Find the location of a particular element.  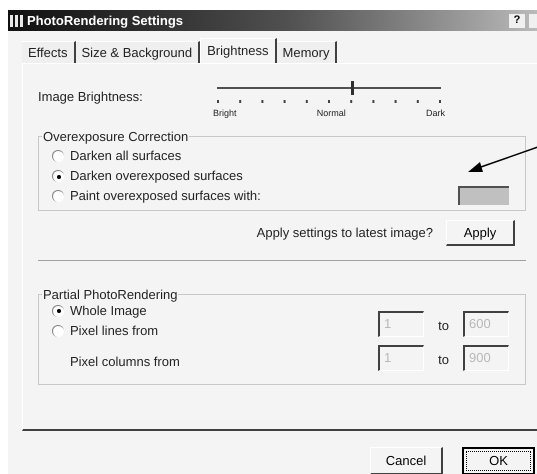

color-swatch is located at coordinates (483, 195).